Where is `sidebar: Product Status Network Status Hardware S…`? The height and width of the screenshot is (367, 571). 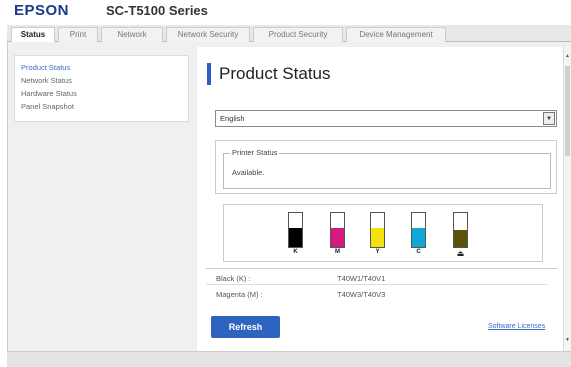 sidebar: Product Status Network Status Hardware S… is located at coordinates (101, 88).